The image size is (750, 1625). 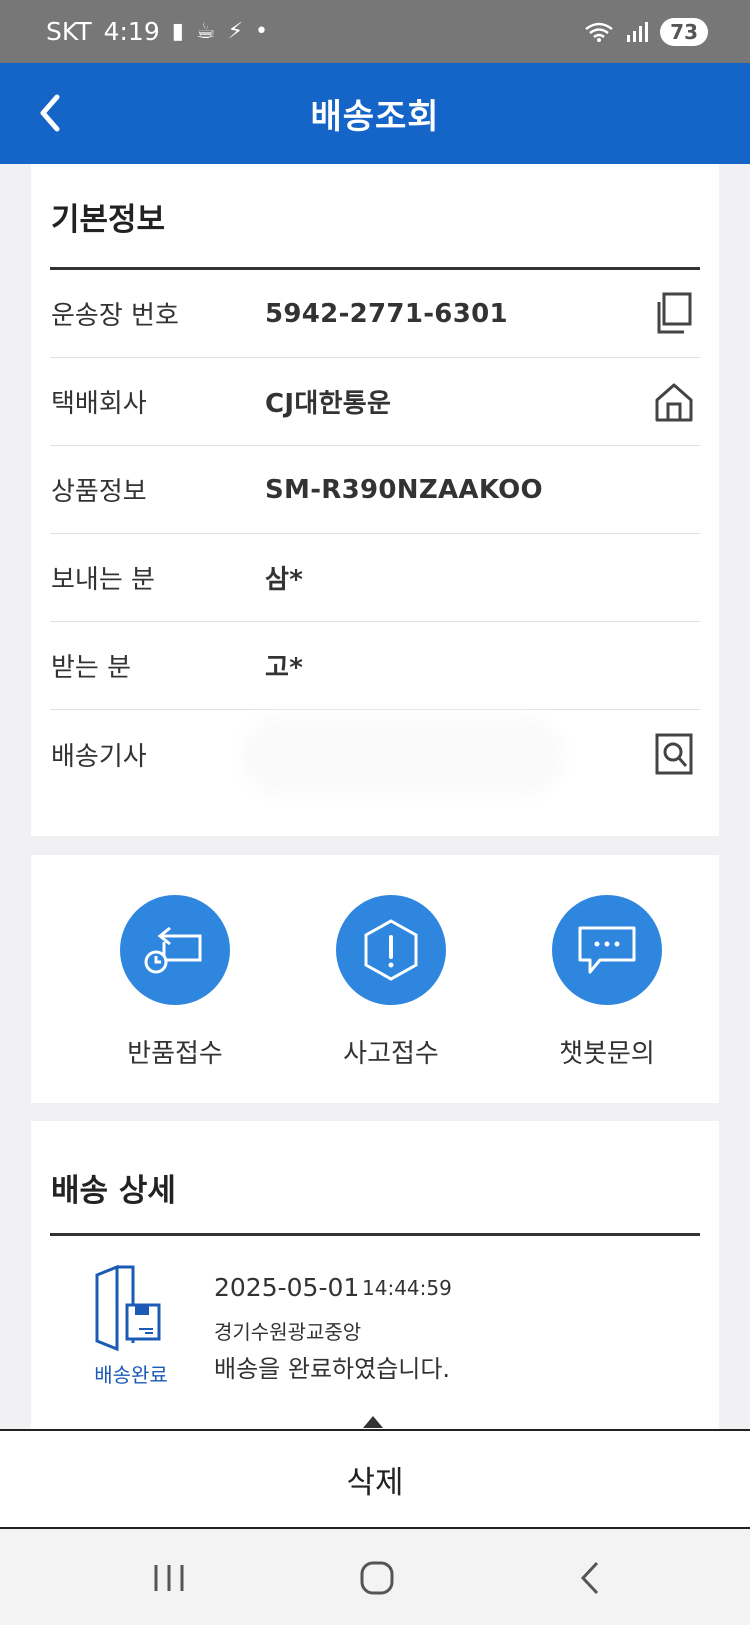 I want to click on section-divider, so click(x=375, y=1234).